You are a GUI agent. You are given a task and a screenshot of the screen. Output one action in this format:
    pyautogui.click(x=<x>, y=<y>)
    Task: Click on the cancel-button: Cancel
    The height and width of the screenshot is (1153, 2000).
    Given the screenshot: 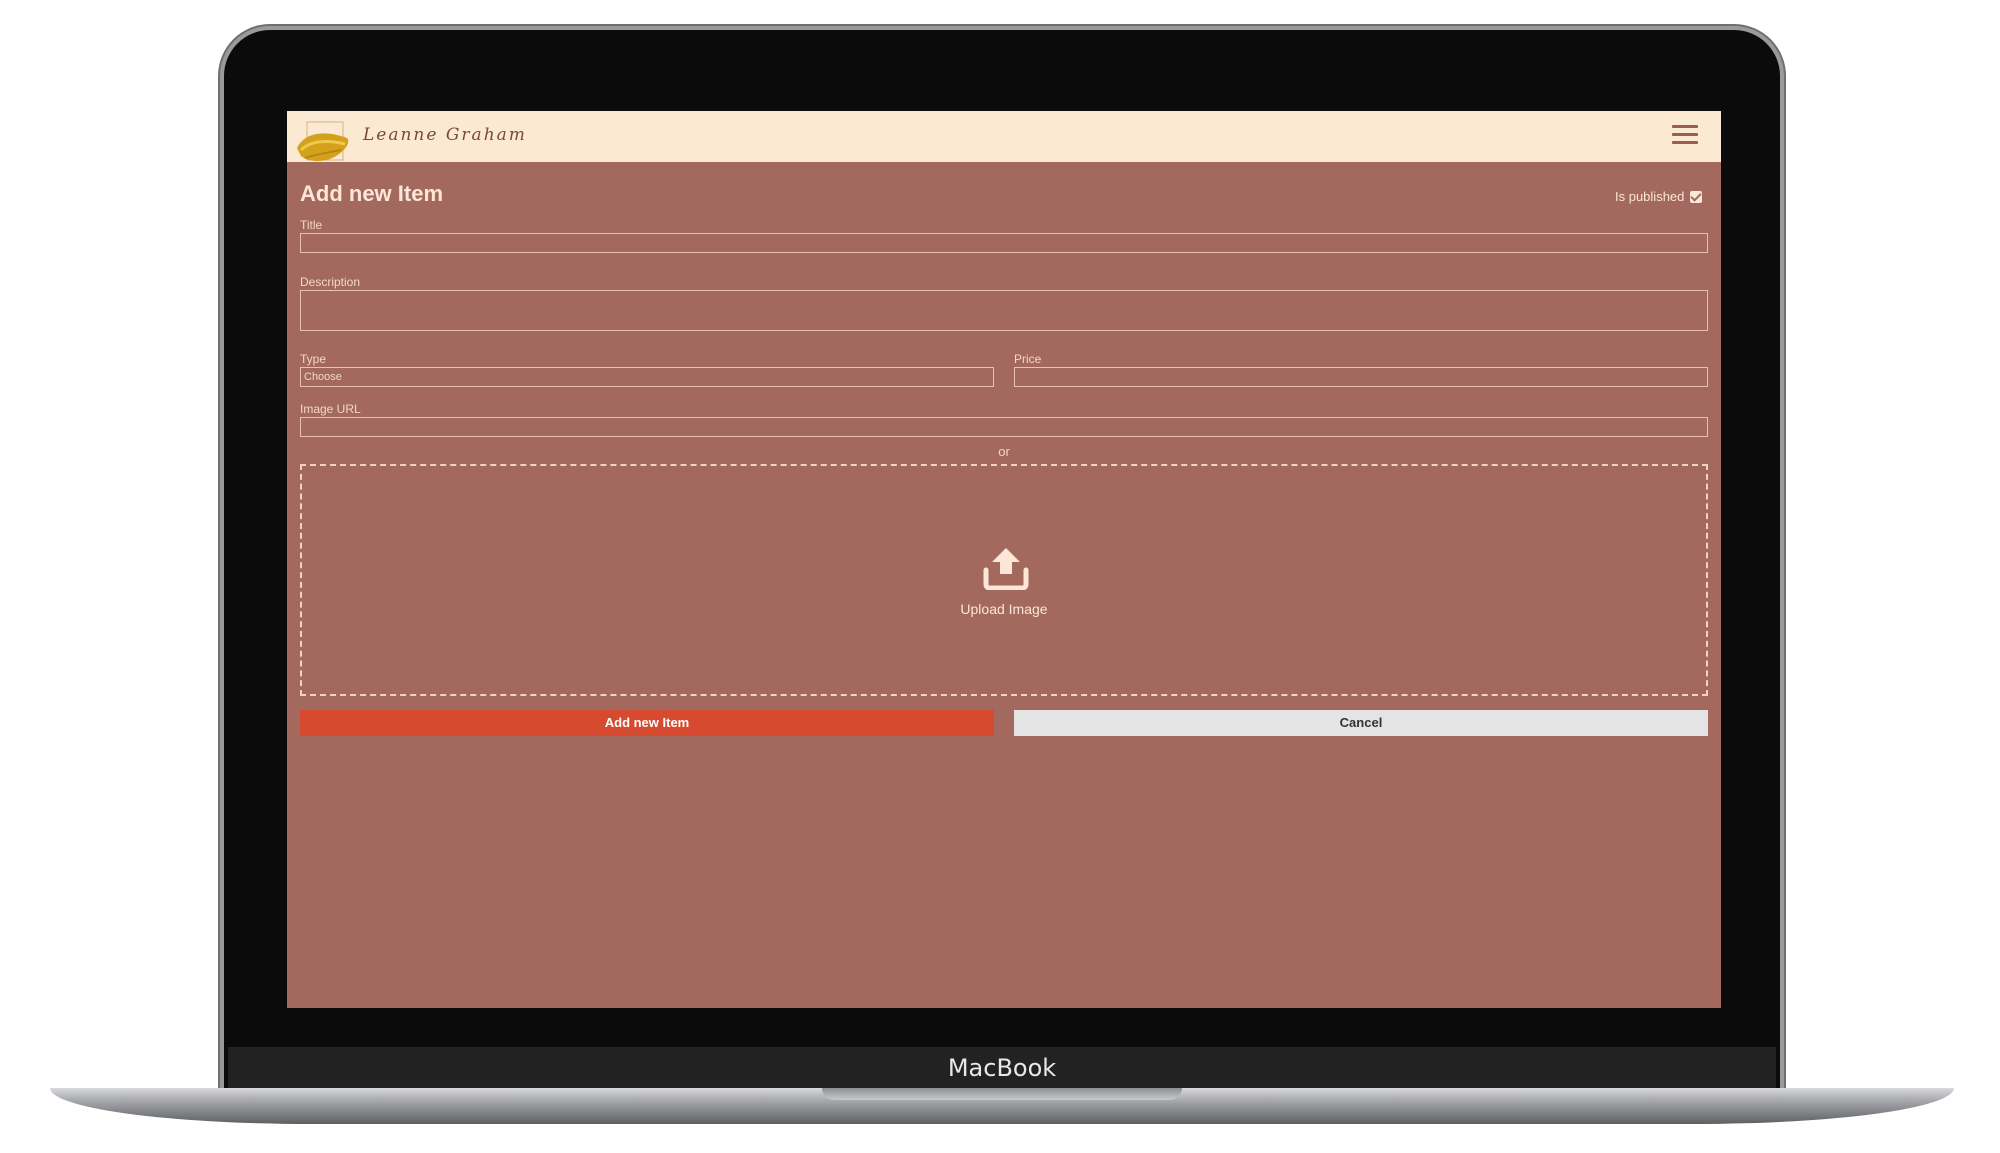 What is the action you would take?
    pyautogui.click(x=1361, y=723)
    